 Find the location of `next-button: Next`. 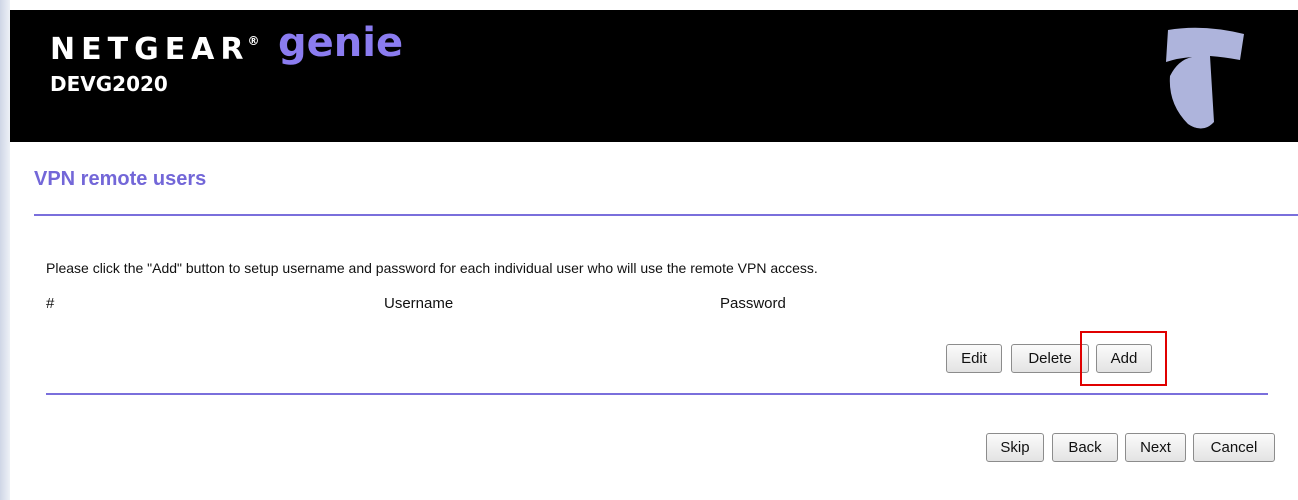

next-button: Next is located at coordinates (1155, 447).